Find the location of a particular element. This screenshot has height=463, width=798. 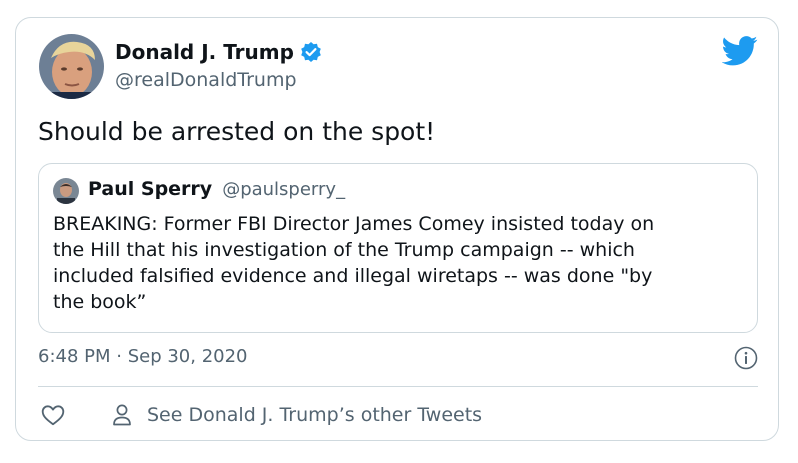

author-avatar is located at coordinates (71, 66).